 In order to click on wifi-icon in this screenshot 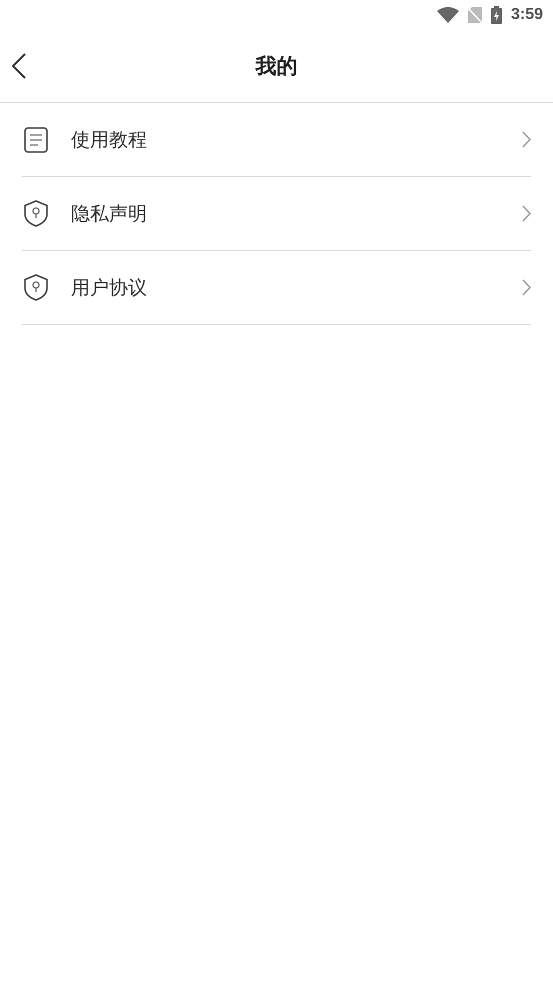, I will do `click(447, 15)`.